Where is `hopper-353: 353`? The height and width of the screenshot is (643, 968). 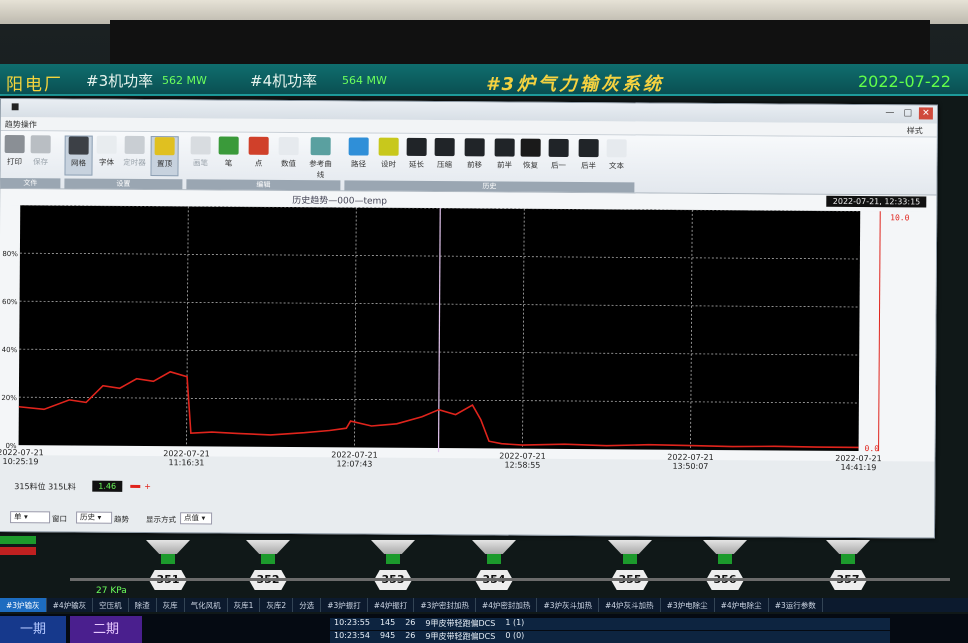 hopper-353: 353 is located at coordinates (393, 565).